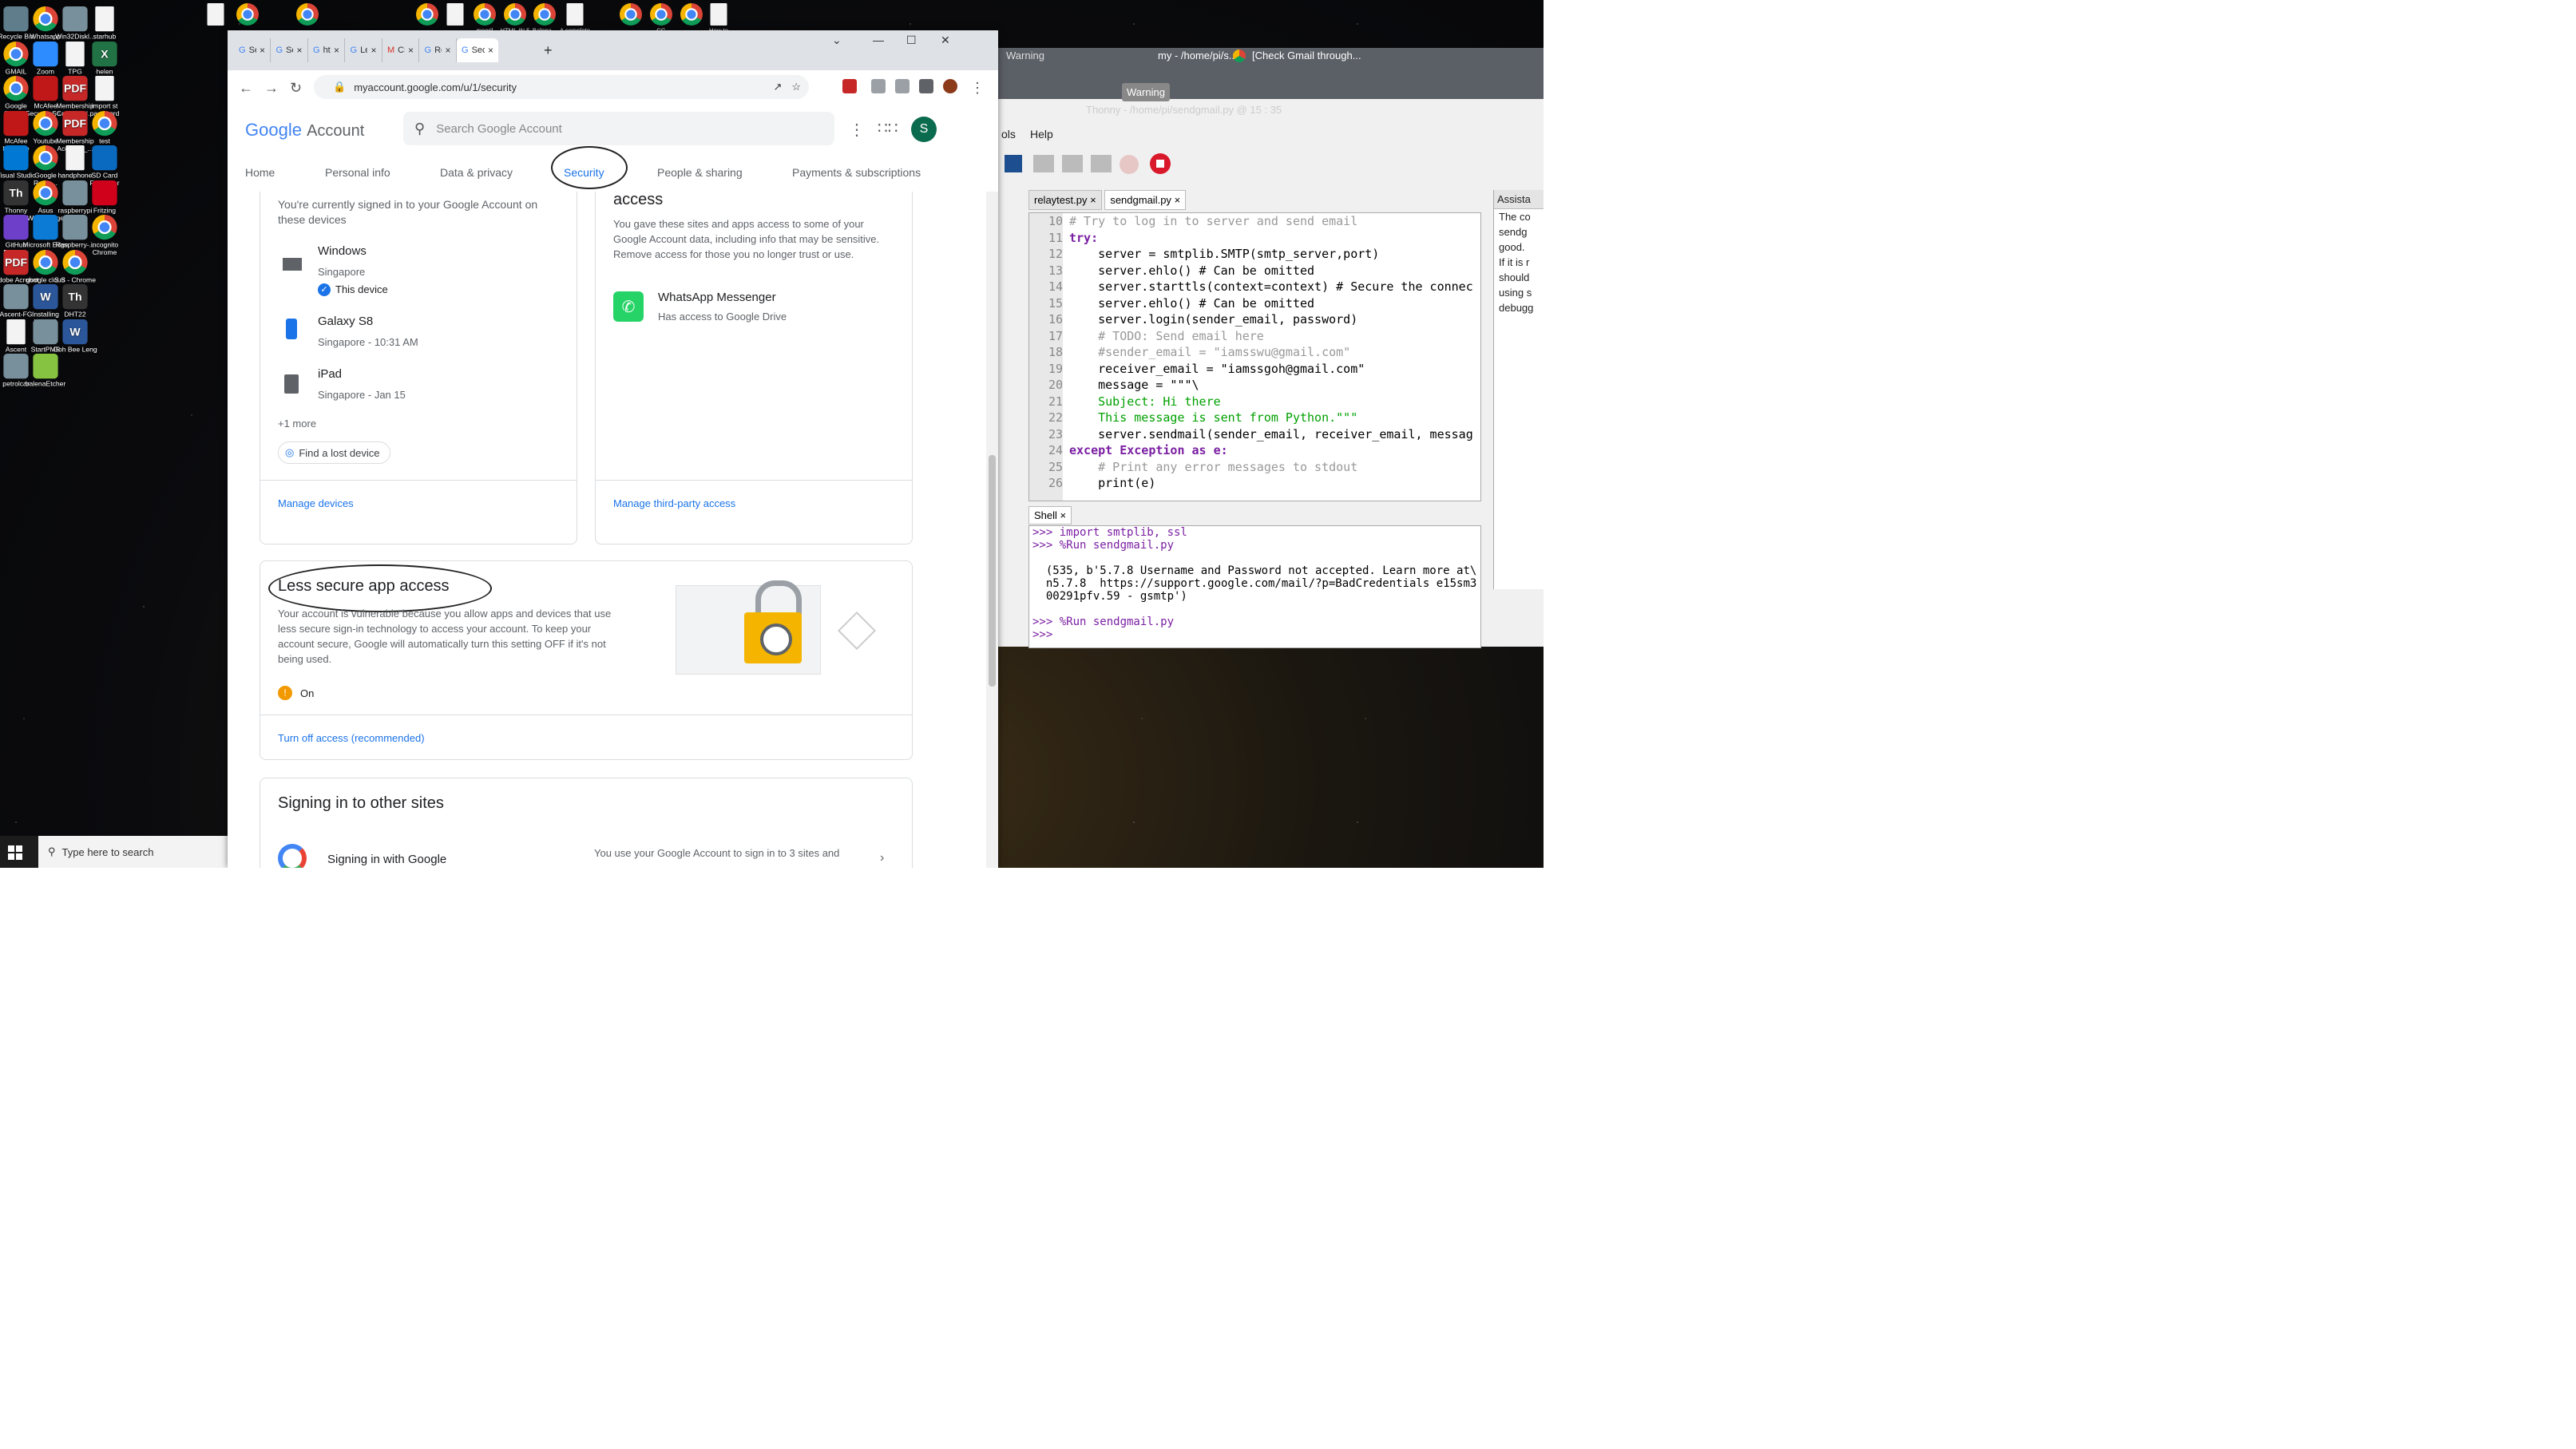  I want to click on step-over-icon, so click(1043, 164).